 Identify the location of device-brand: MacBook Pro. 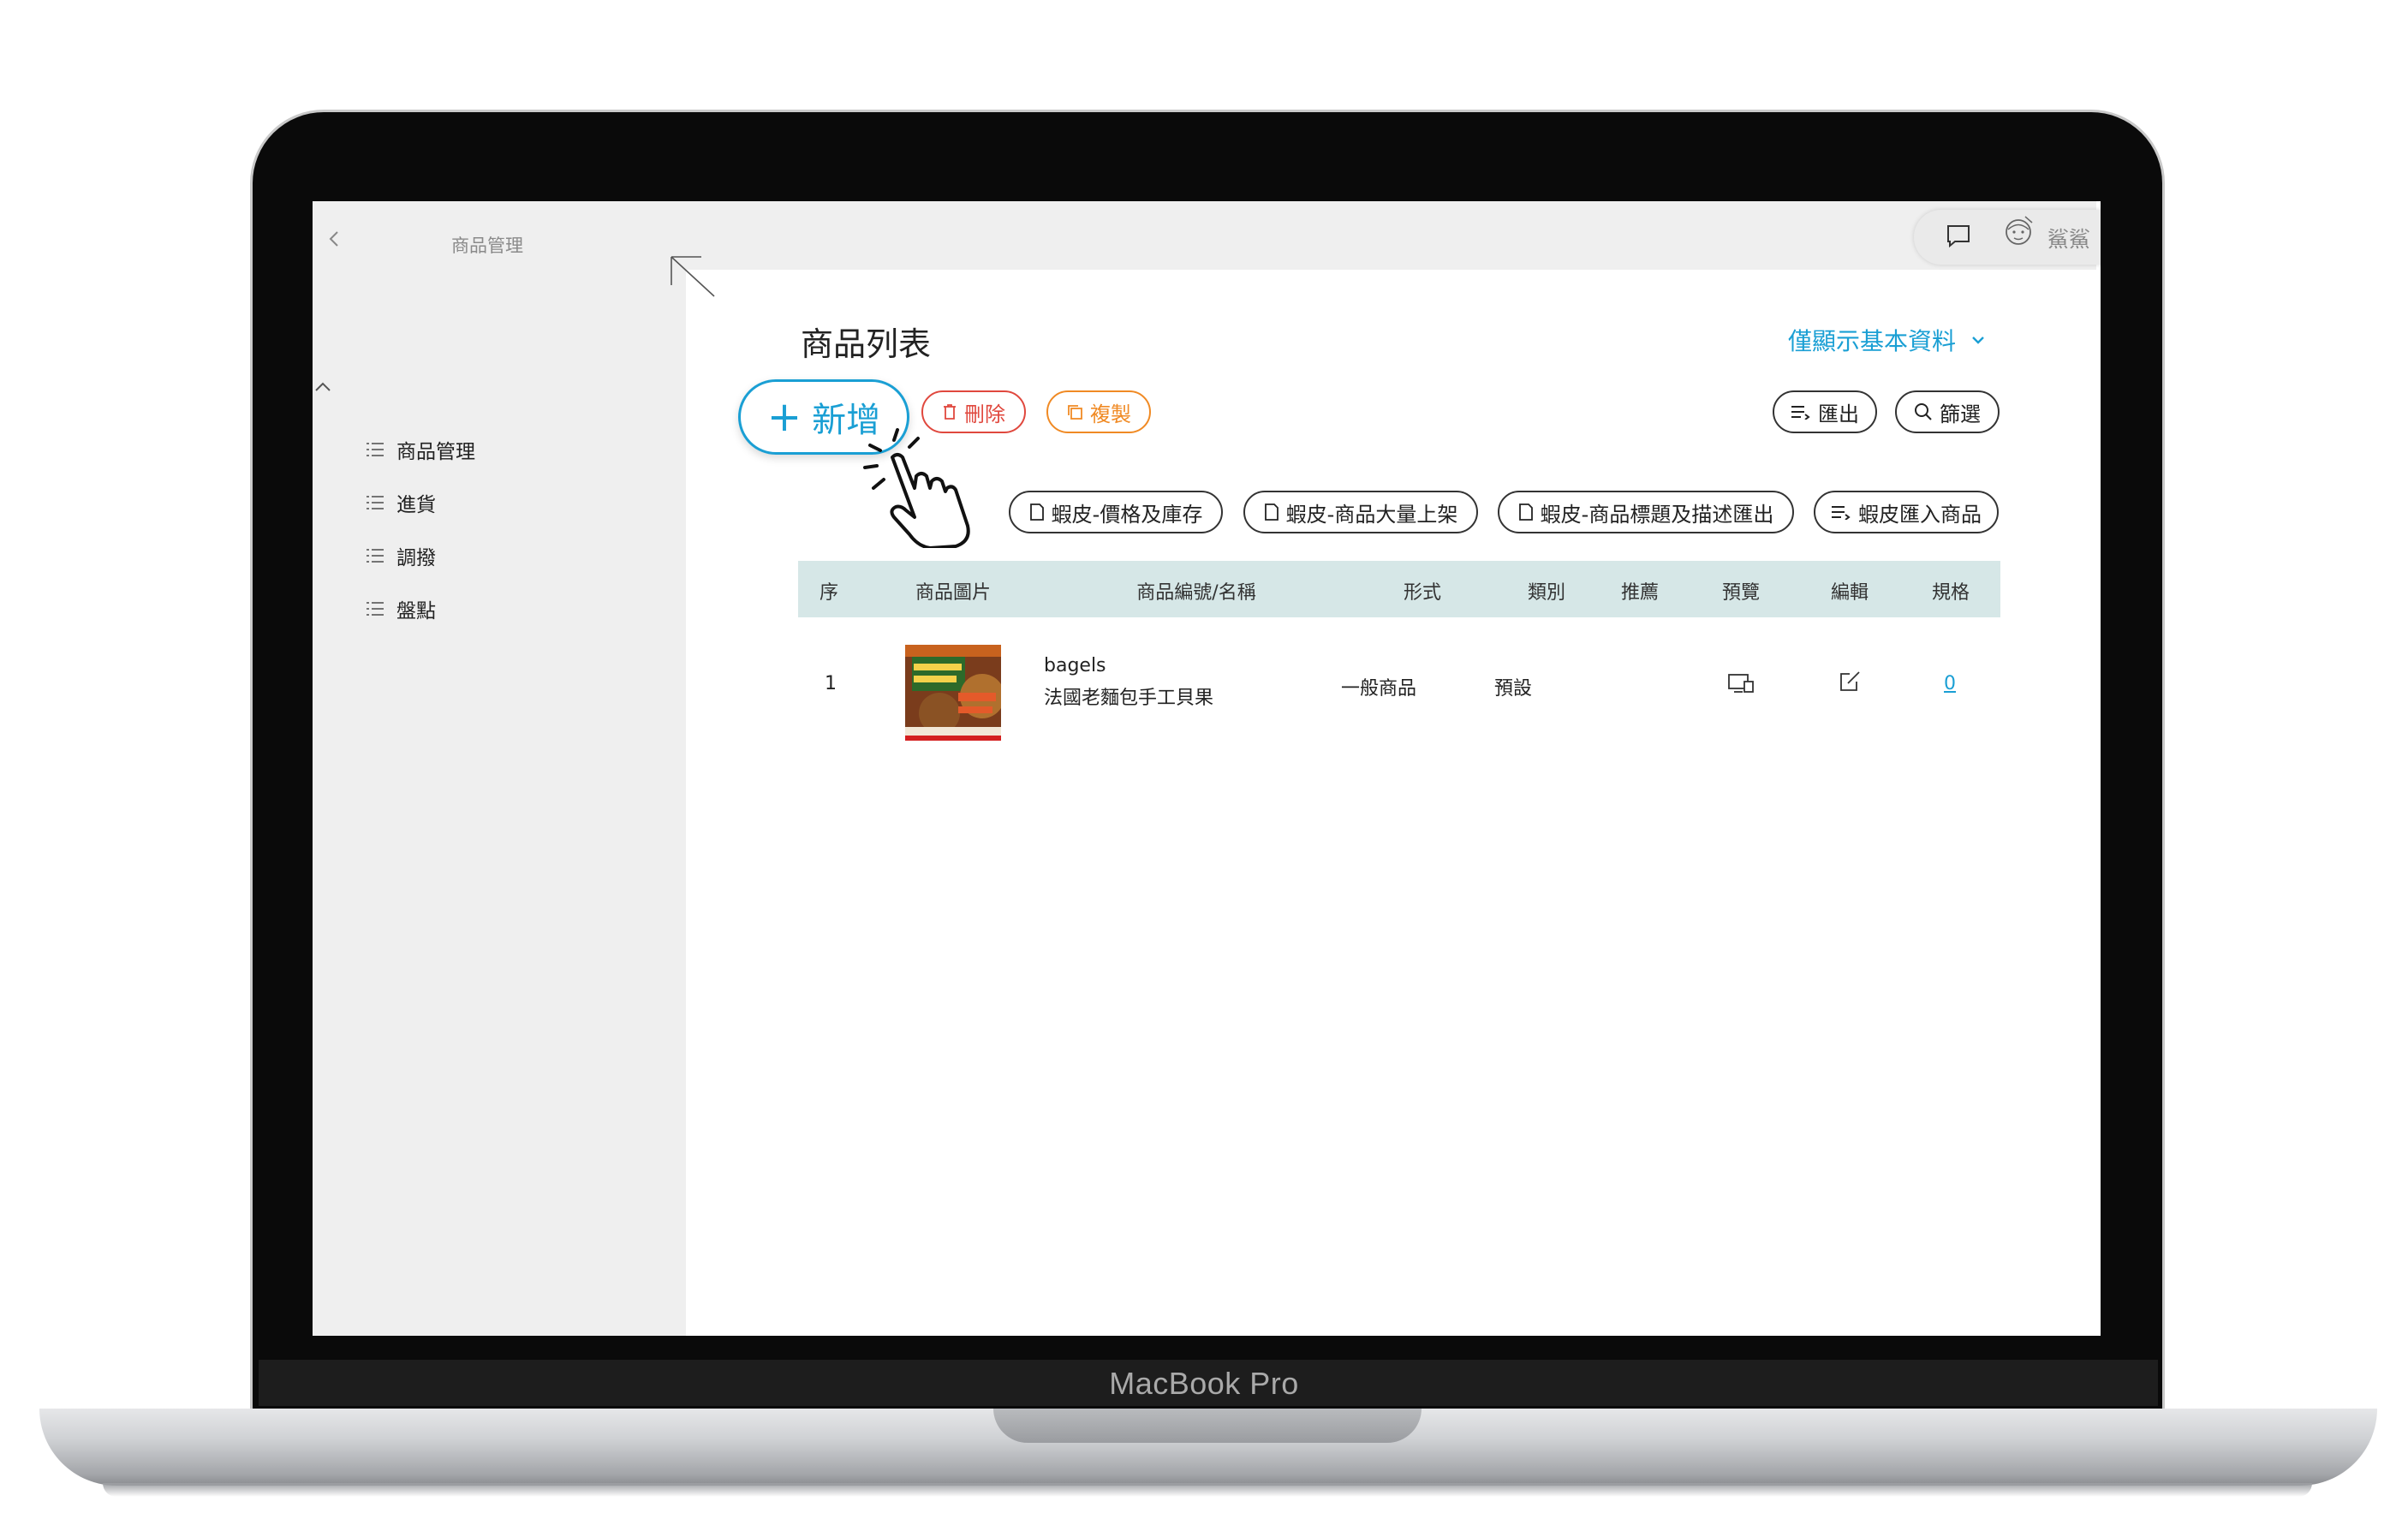
(1204, 1384).